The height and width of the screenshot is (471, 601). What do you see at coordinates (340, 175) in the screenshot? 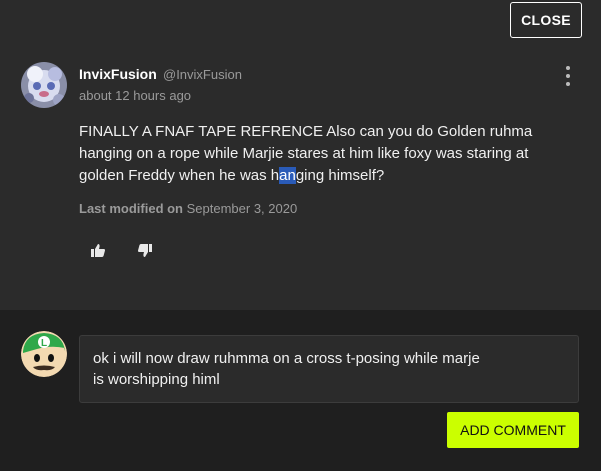
I see `comment-text-end: ging himself?` at bounding box center [340, 175].